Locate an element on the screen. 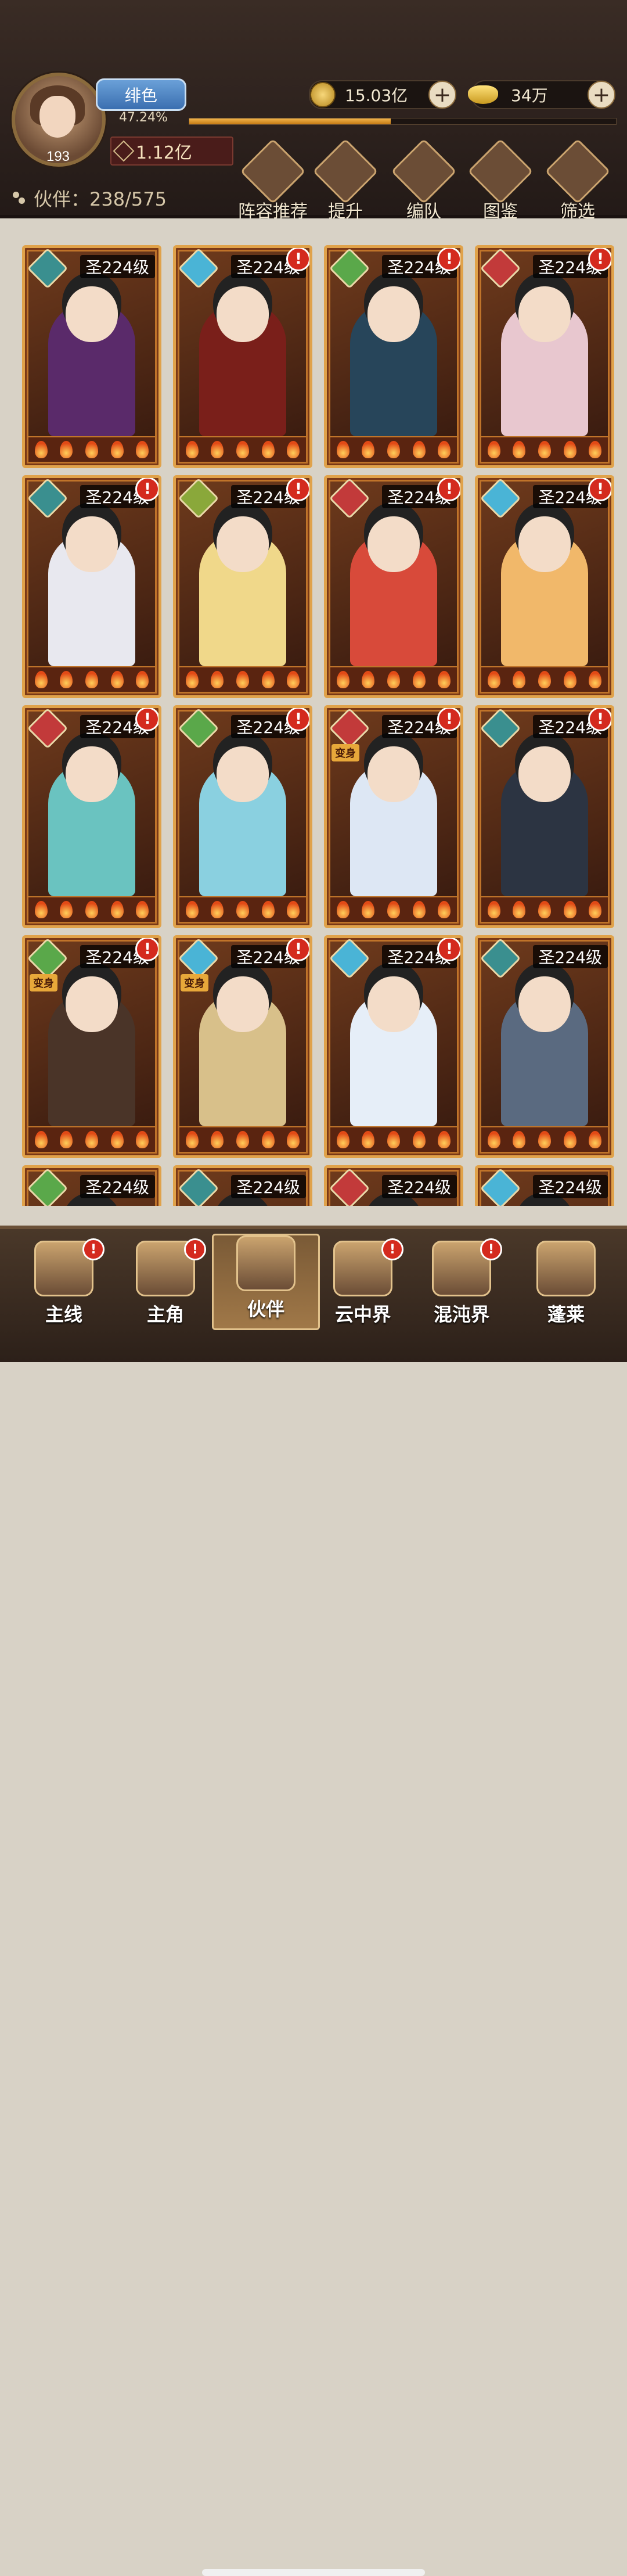 Image resolution: width=627 pixels, height=2576 pixels. lineup-recommend-icon is located at coordinates (273, 171).